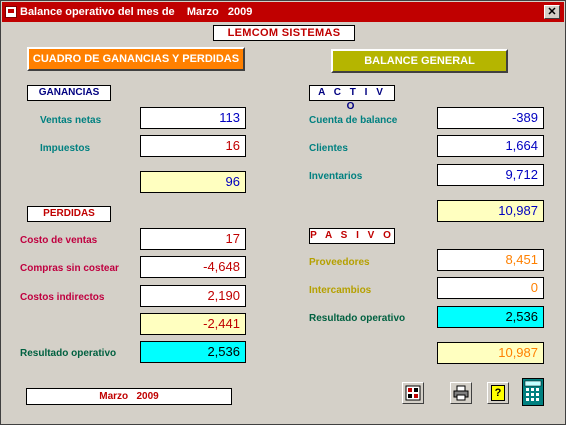 The image size is (566, 425). Describe the element at coordinates (284, 33) in the screenshot. I see `company-name: LEMCOM SISTEMAS` at that location.